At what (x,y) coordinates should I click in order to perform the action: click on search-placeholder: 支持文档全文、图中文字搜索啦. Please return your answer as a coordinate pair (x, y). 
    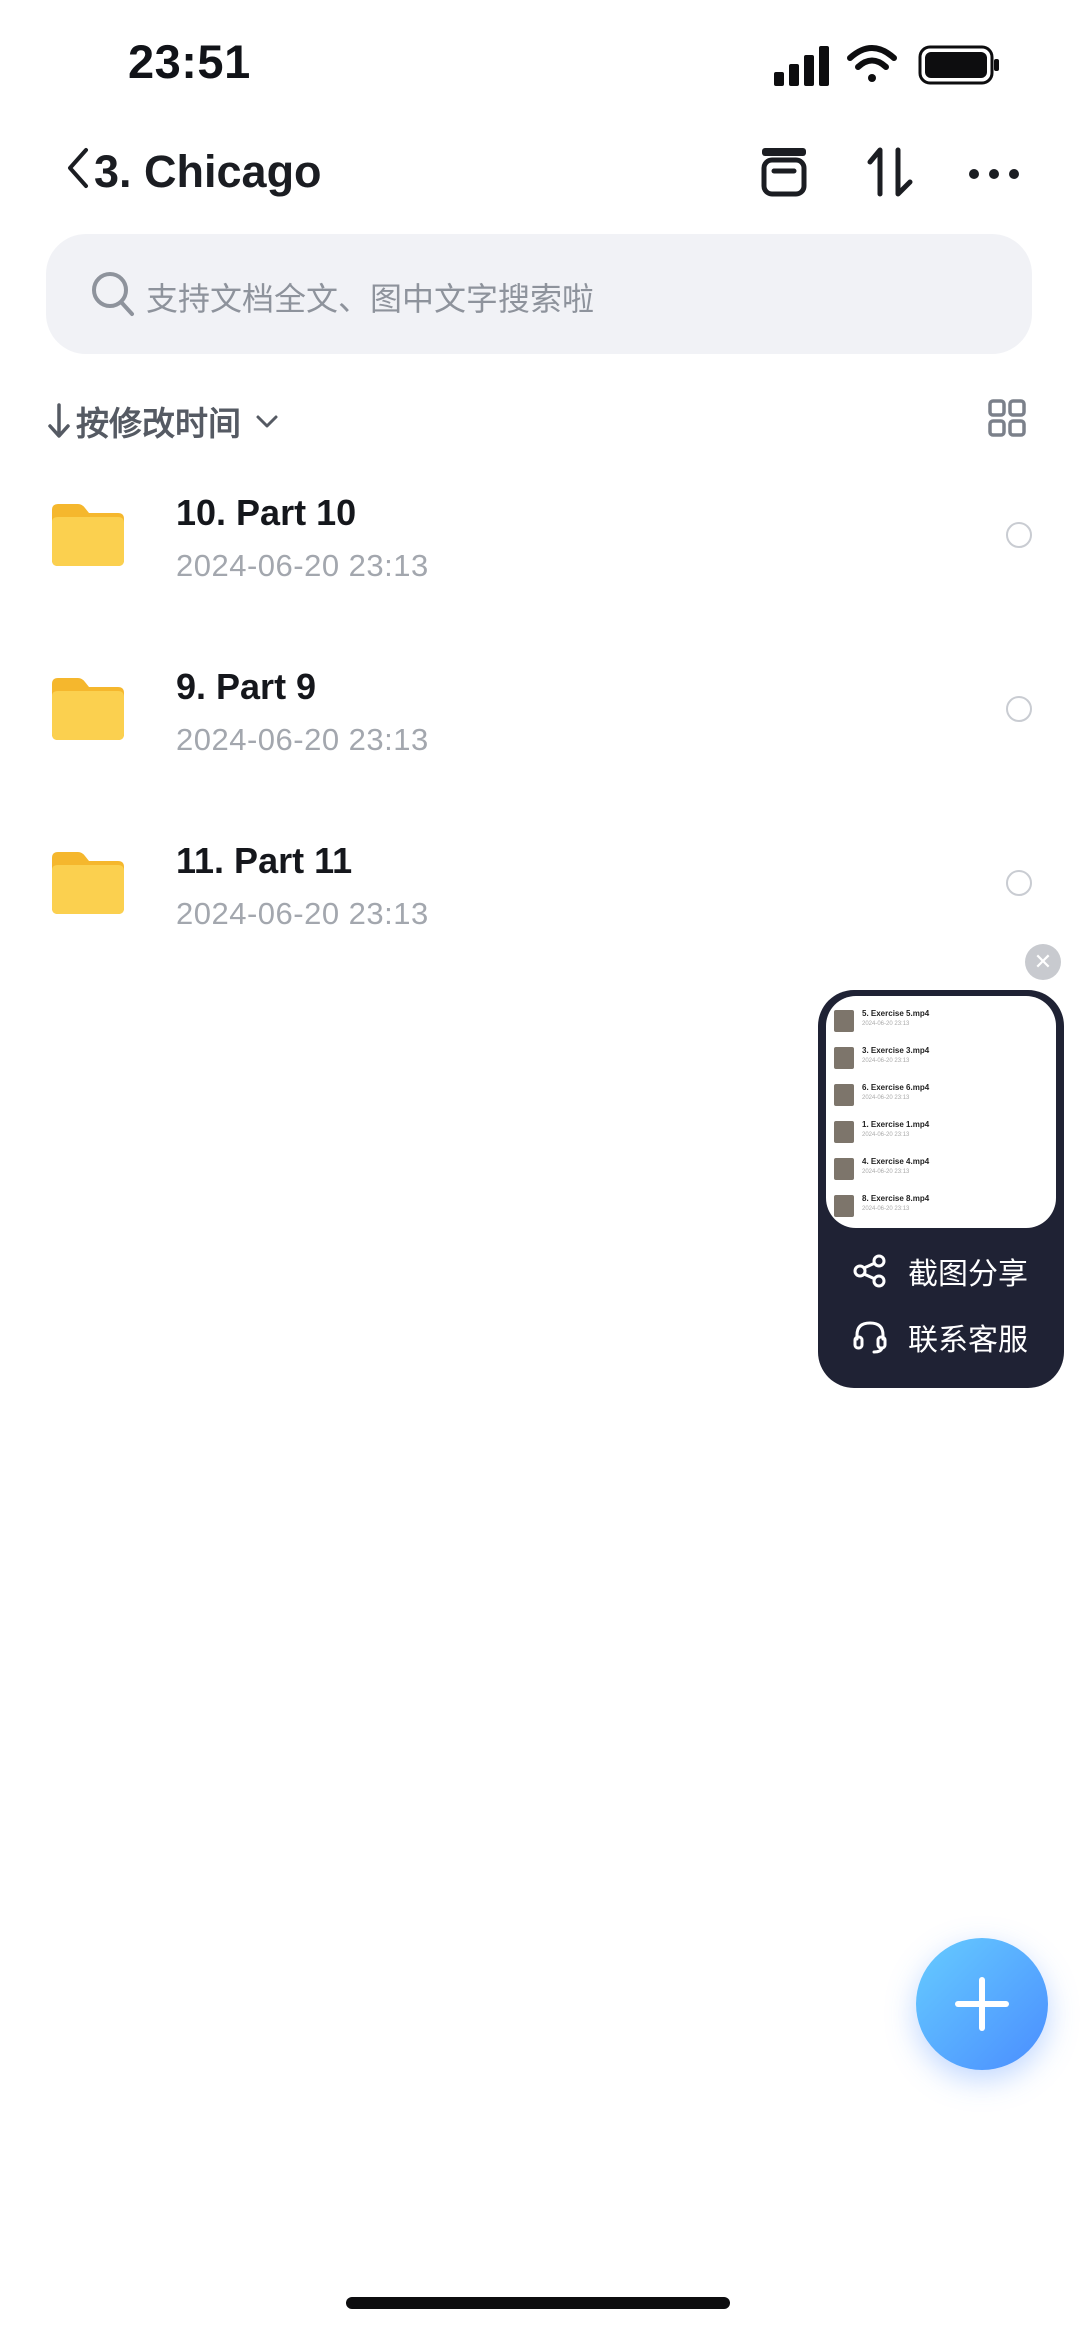
    Looking at the image, I should click on (370, 299).